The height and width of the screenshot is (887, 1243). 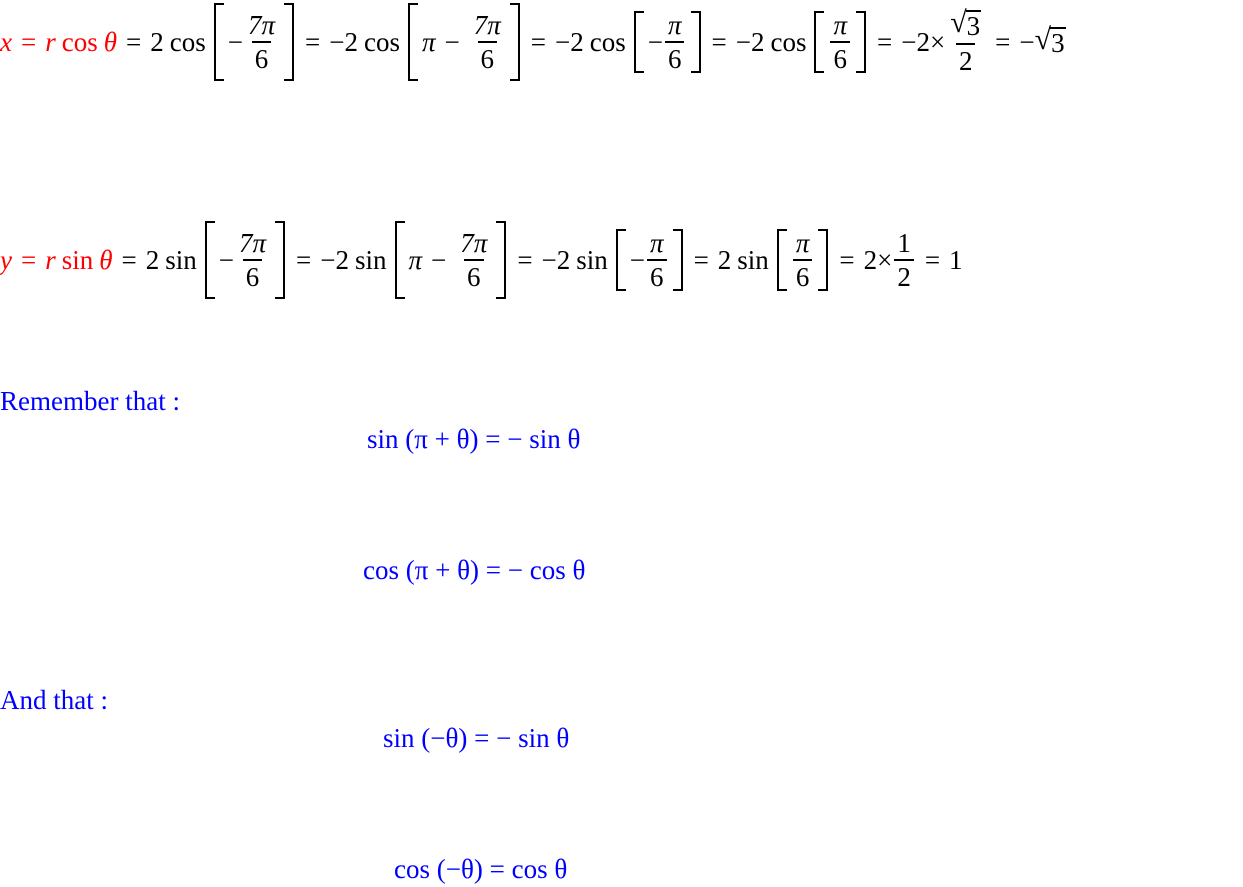 I want to click on remember-note: Remember that :, so click(x=90, y=401).